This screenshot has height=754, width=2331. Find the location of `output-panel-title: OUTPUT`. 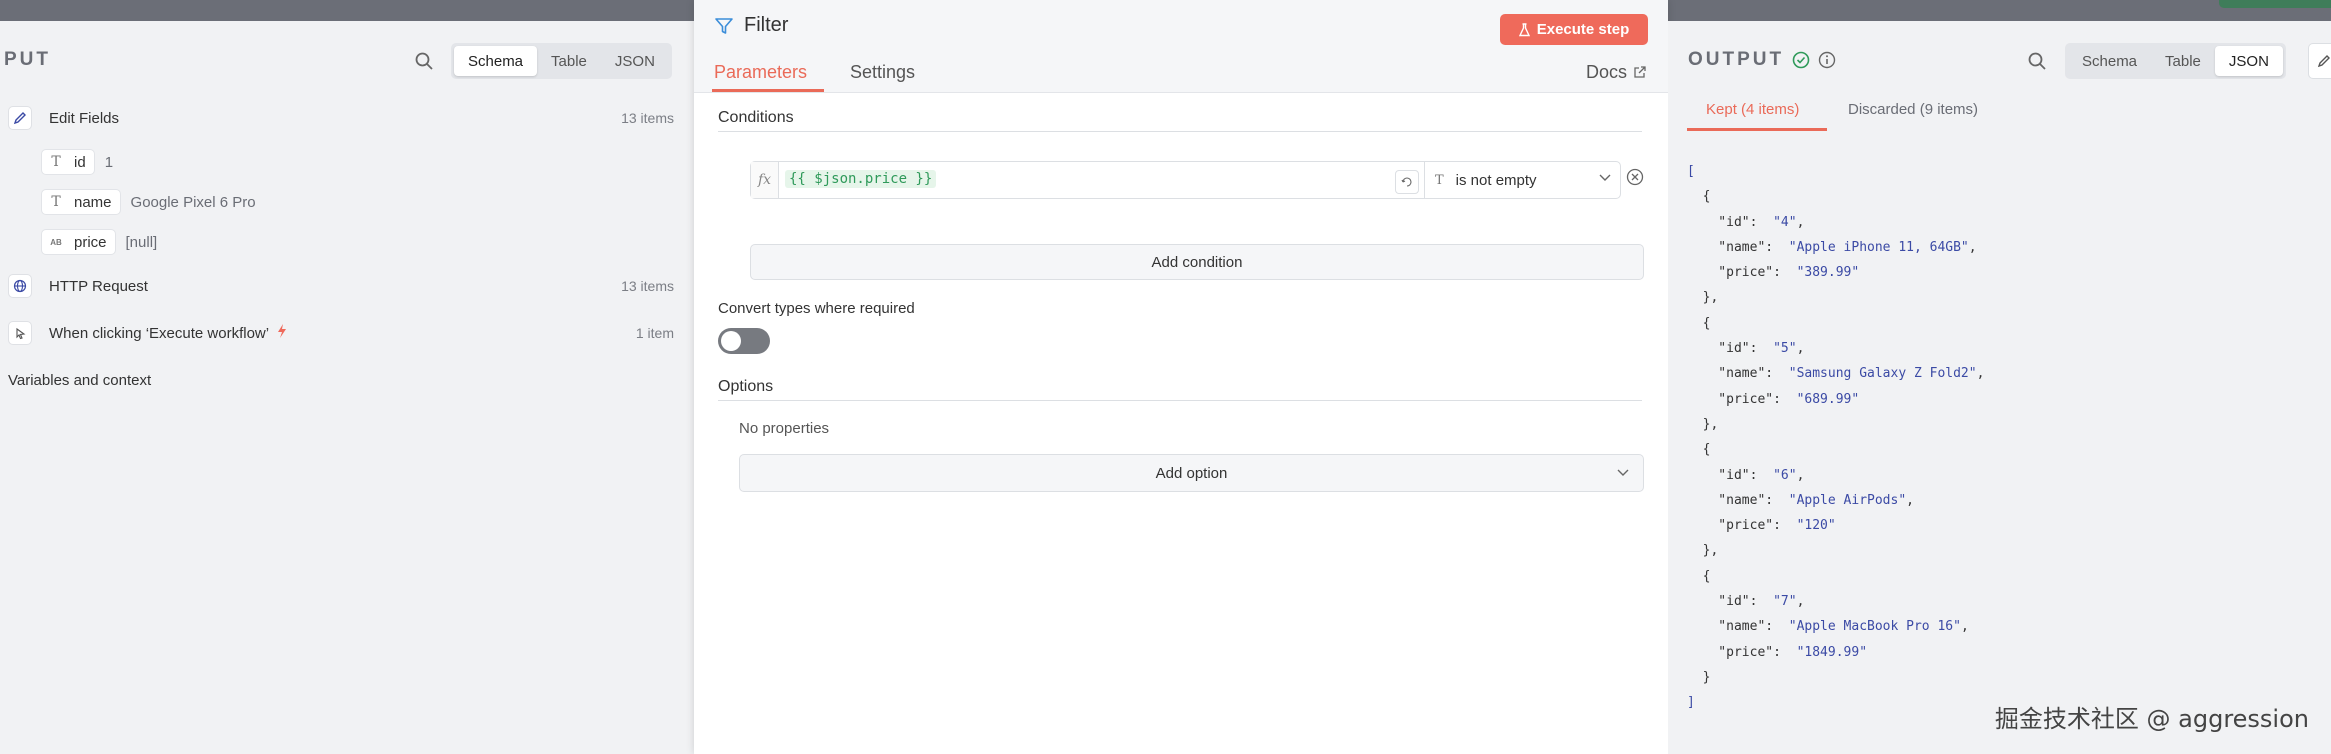

output-panel-title: OUTPUT is located at coordinates (1736, 59).